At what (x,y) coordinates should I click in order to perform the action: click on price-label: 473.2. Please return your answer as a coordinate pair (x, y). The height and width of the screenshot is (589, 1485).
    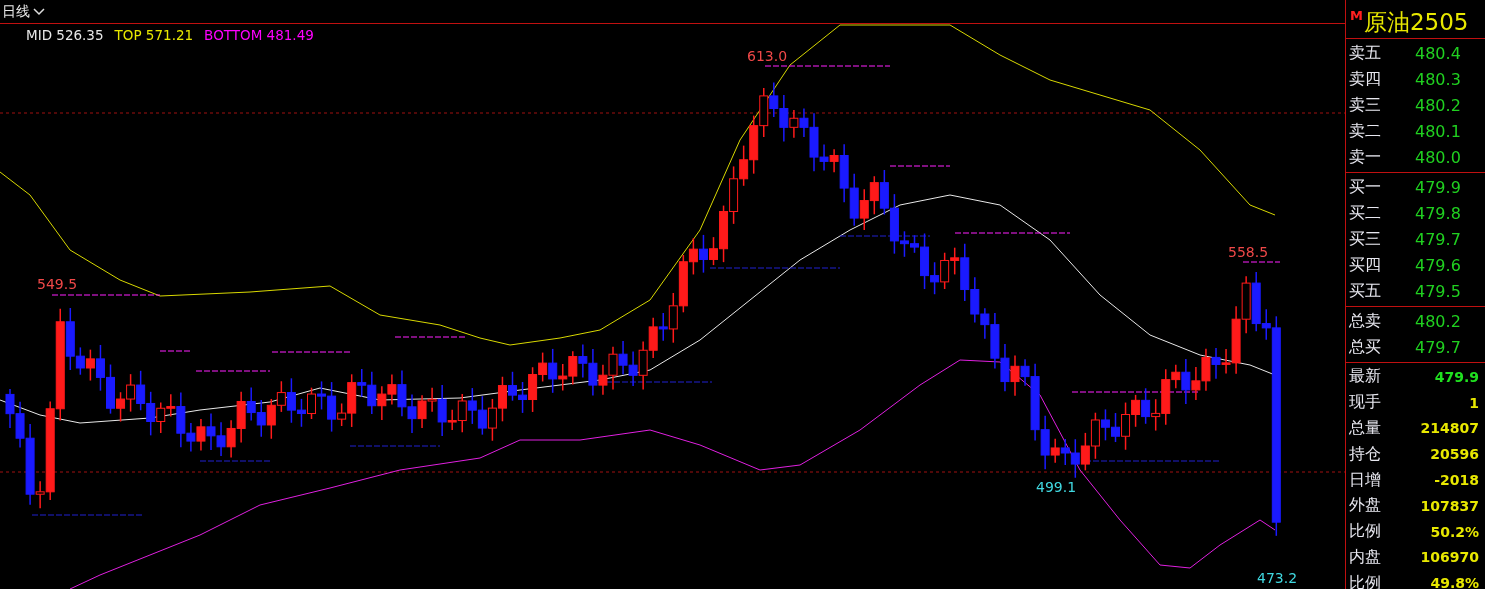
    Looking at the image, I should click on (1277, 578).